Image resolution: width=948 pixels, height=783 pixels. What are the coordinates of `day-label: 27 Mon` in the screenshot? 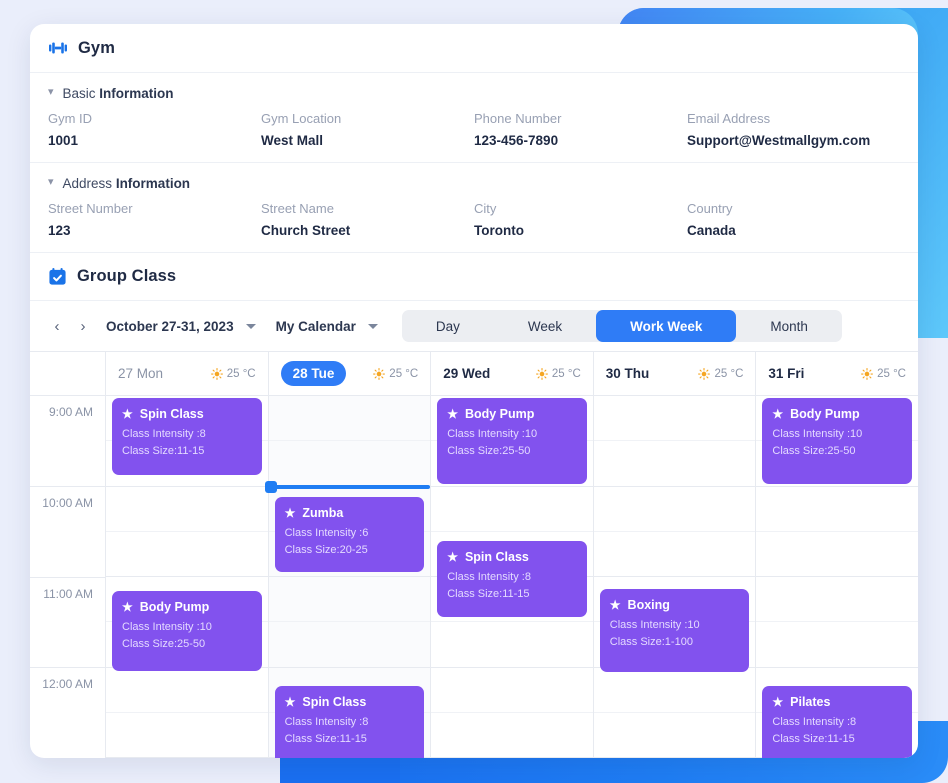 It's located at (141, 373).